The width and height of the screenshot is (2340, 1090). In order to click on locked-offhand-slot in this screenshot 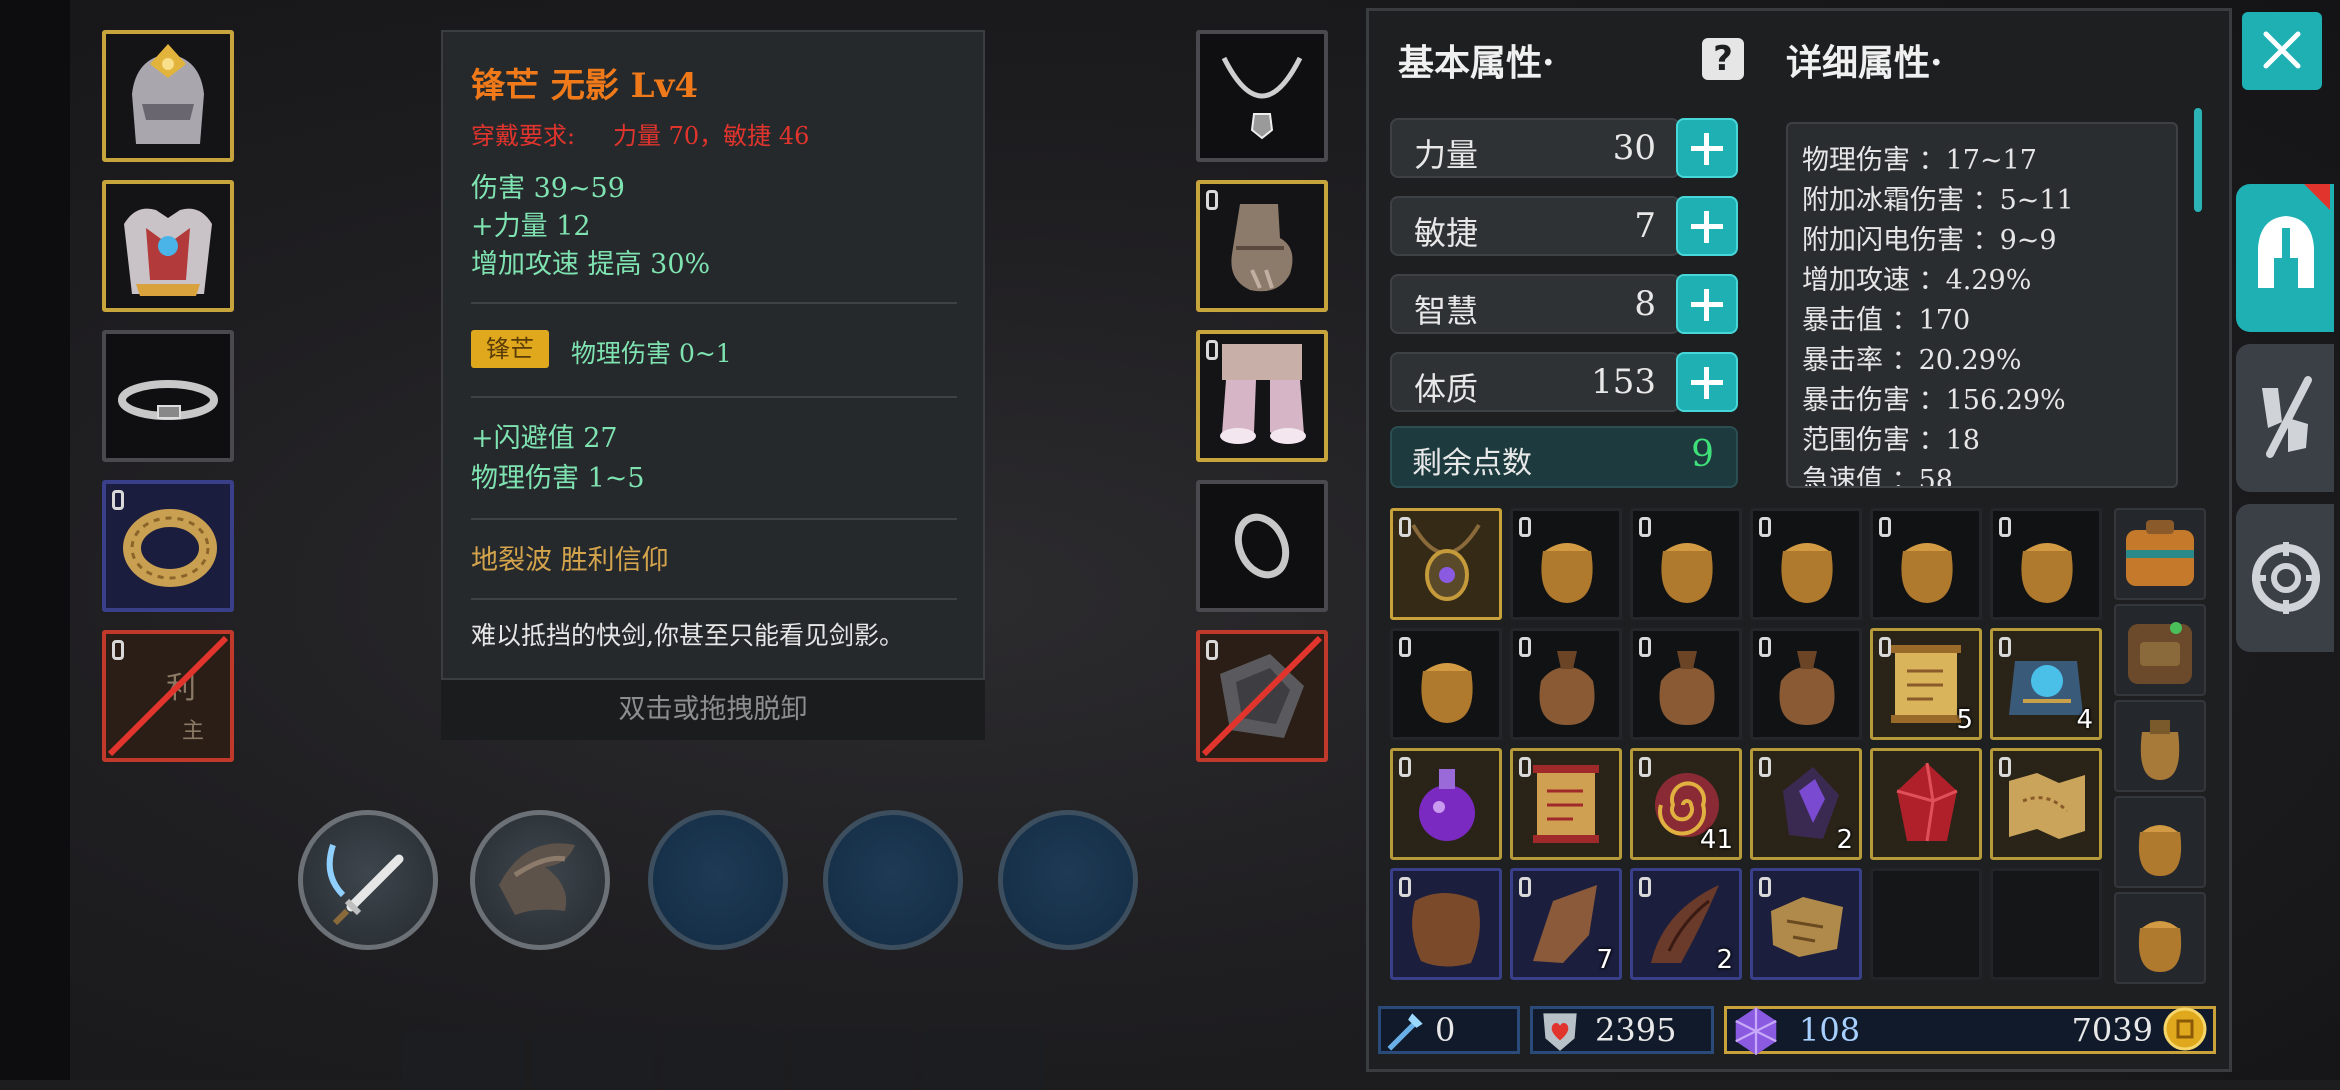, I will do `click(1262, 696)`.